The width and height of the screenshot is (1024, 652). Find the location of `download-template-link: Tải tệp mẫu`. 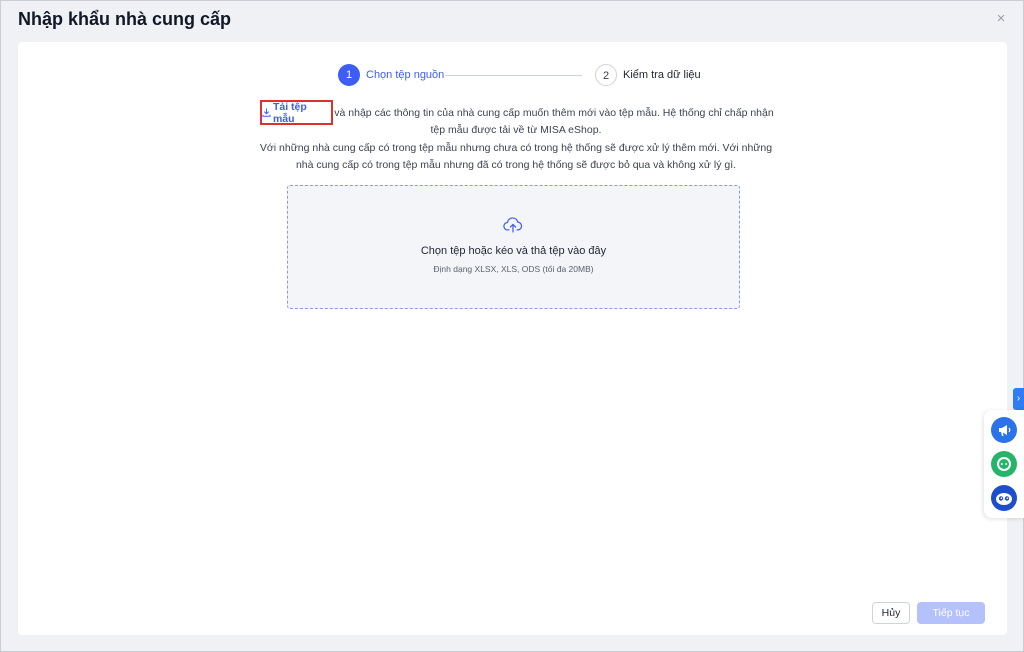

download-template-link: Tải tệp mẫu is located at coordinates (296, 112).